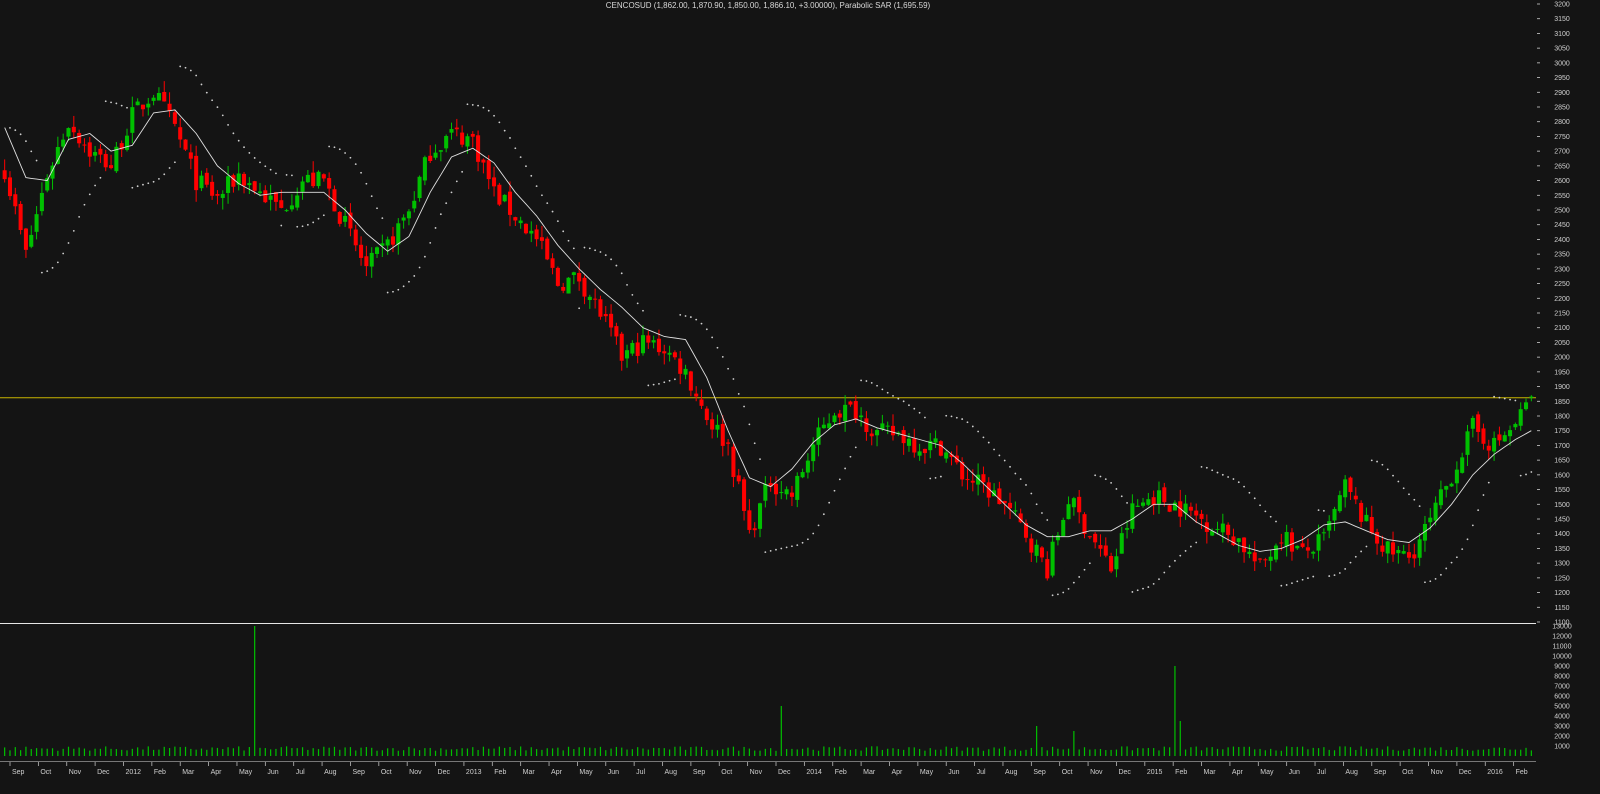 This screenshot has height=794, width=1600. Describe the element at coordinates (1562, 108) in the screenshot. I see `price-tick-label: 2850` at that location.